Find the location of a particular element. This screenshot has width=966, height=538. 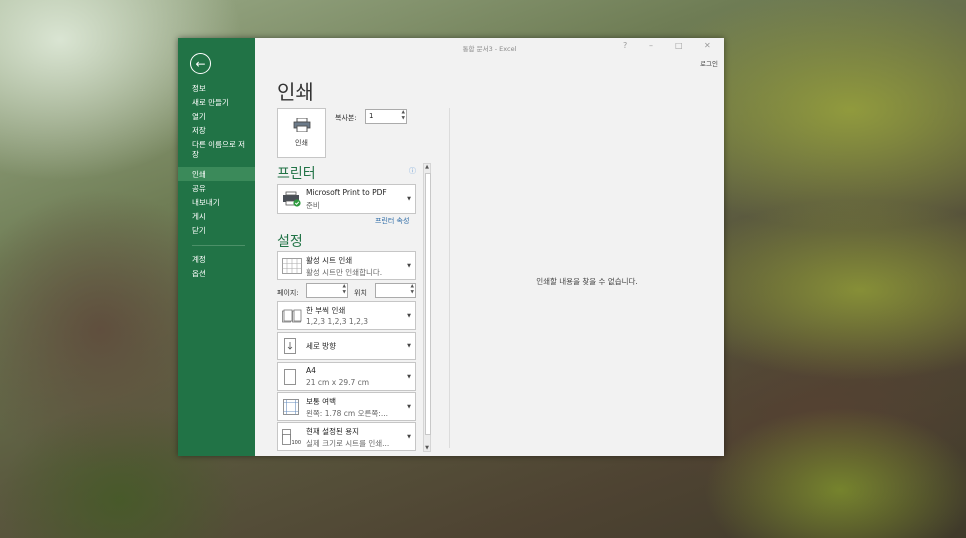

paper-size-title: A4 is located at coordinates (311, 370).